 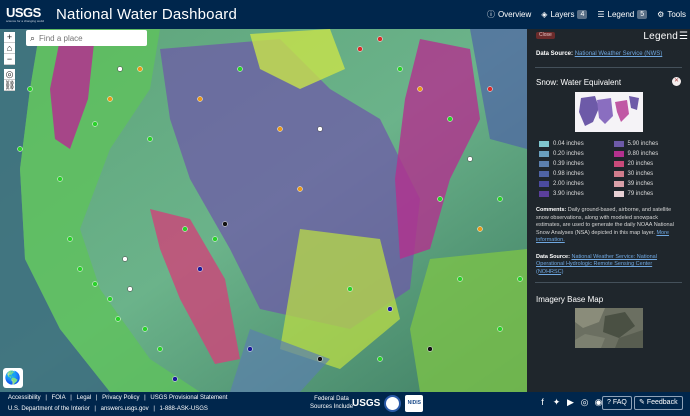 What do you see at coordinates (545, 35) in the screenshot?
I see `legend-close-button: Close` at bounding box center [545, 35].